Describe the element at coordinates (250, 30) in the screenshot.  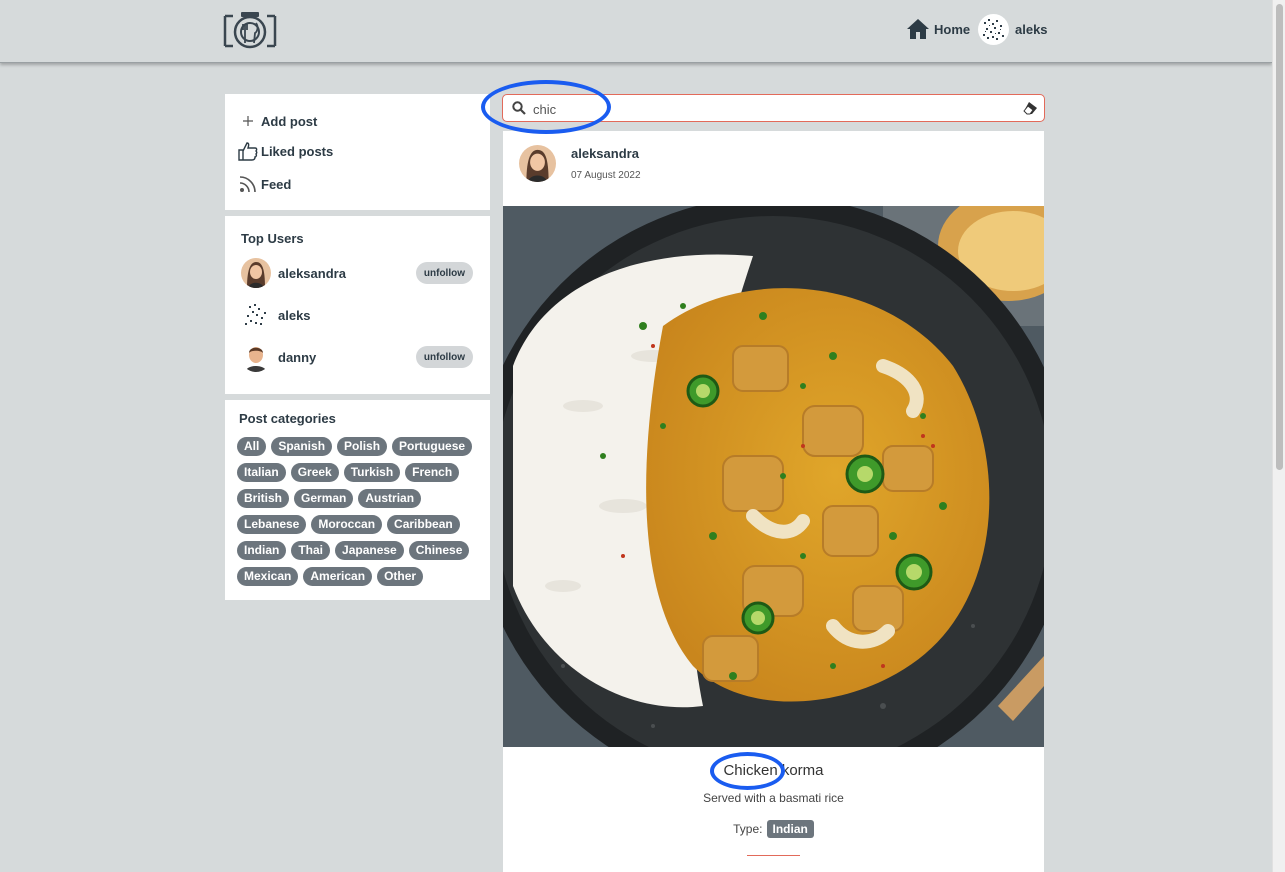
I see `camera-plate-logo` at that location.